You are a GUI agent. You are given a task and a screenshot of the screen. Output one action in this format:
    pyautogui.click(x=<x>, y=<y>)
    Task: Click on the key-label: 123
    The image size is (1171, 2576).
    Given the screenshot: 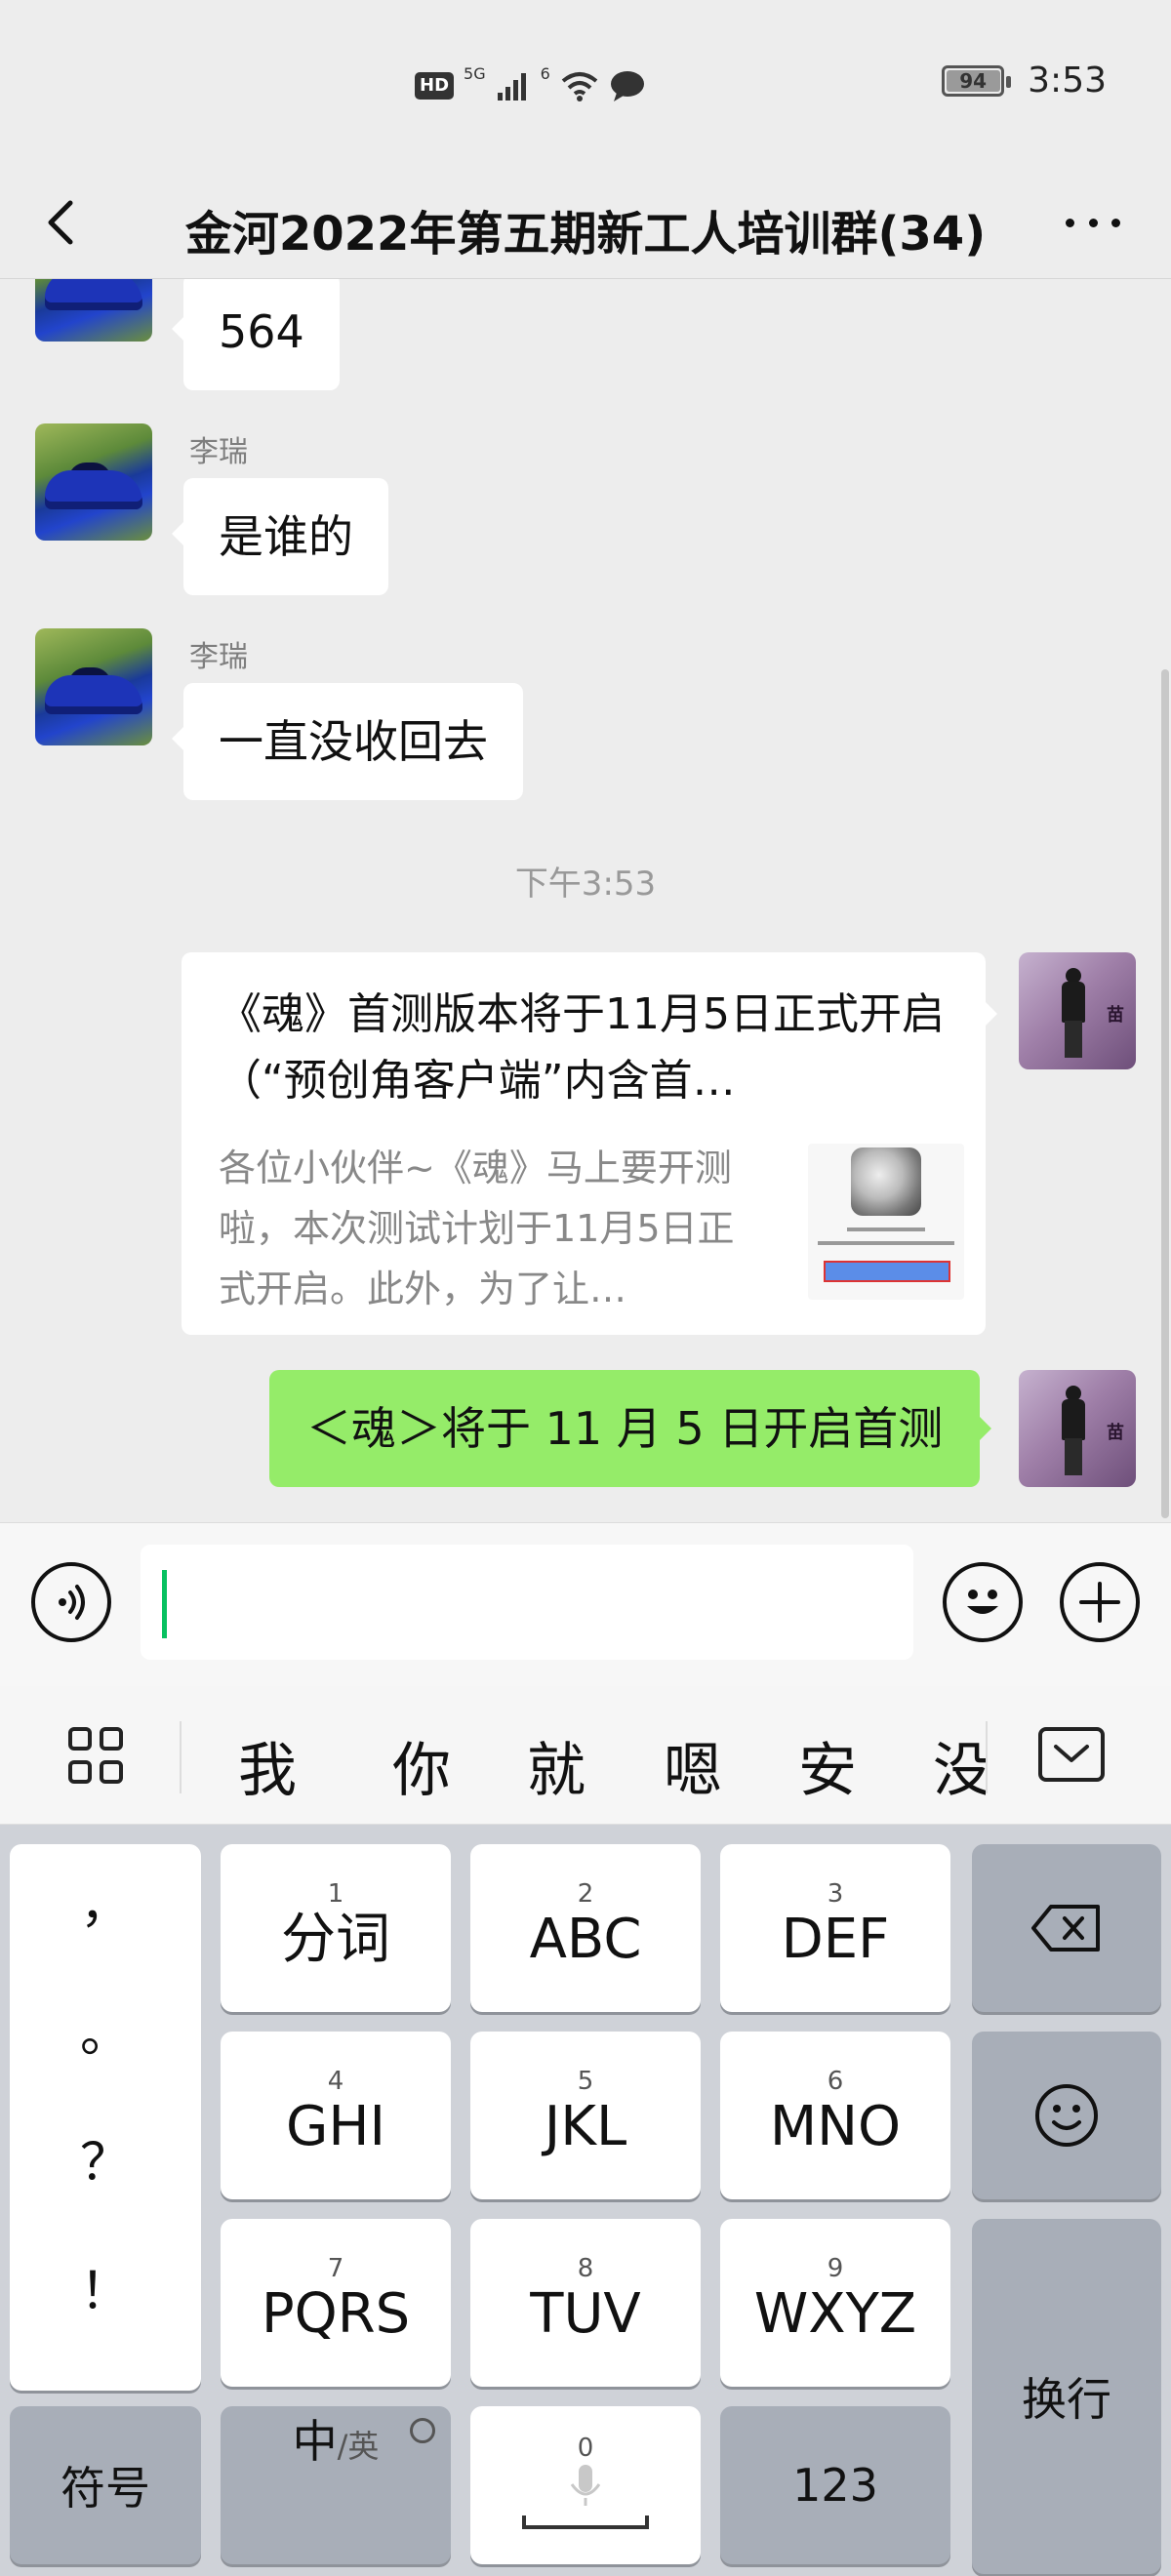 What is the action you would take?
    pyautogui.click(x=835, y=2485)
    